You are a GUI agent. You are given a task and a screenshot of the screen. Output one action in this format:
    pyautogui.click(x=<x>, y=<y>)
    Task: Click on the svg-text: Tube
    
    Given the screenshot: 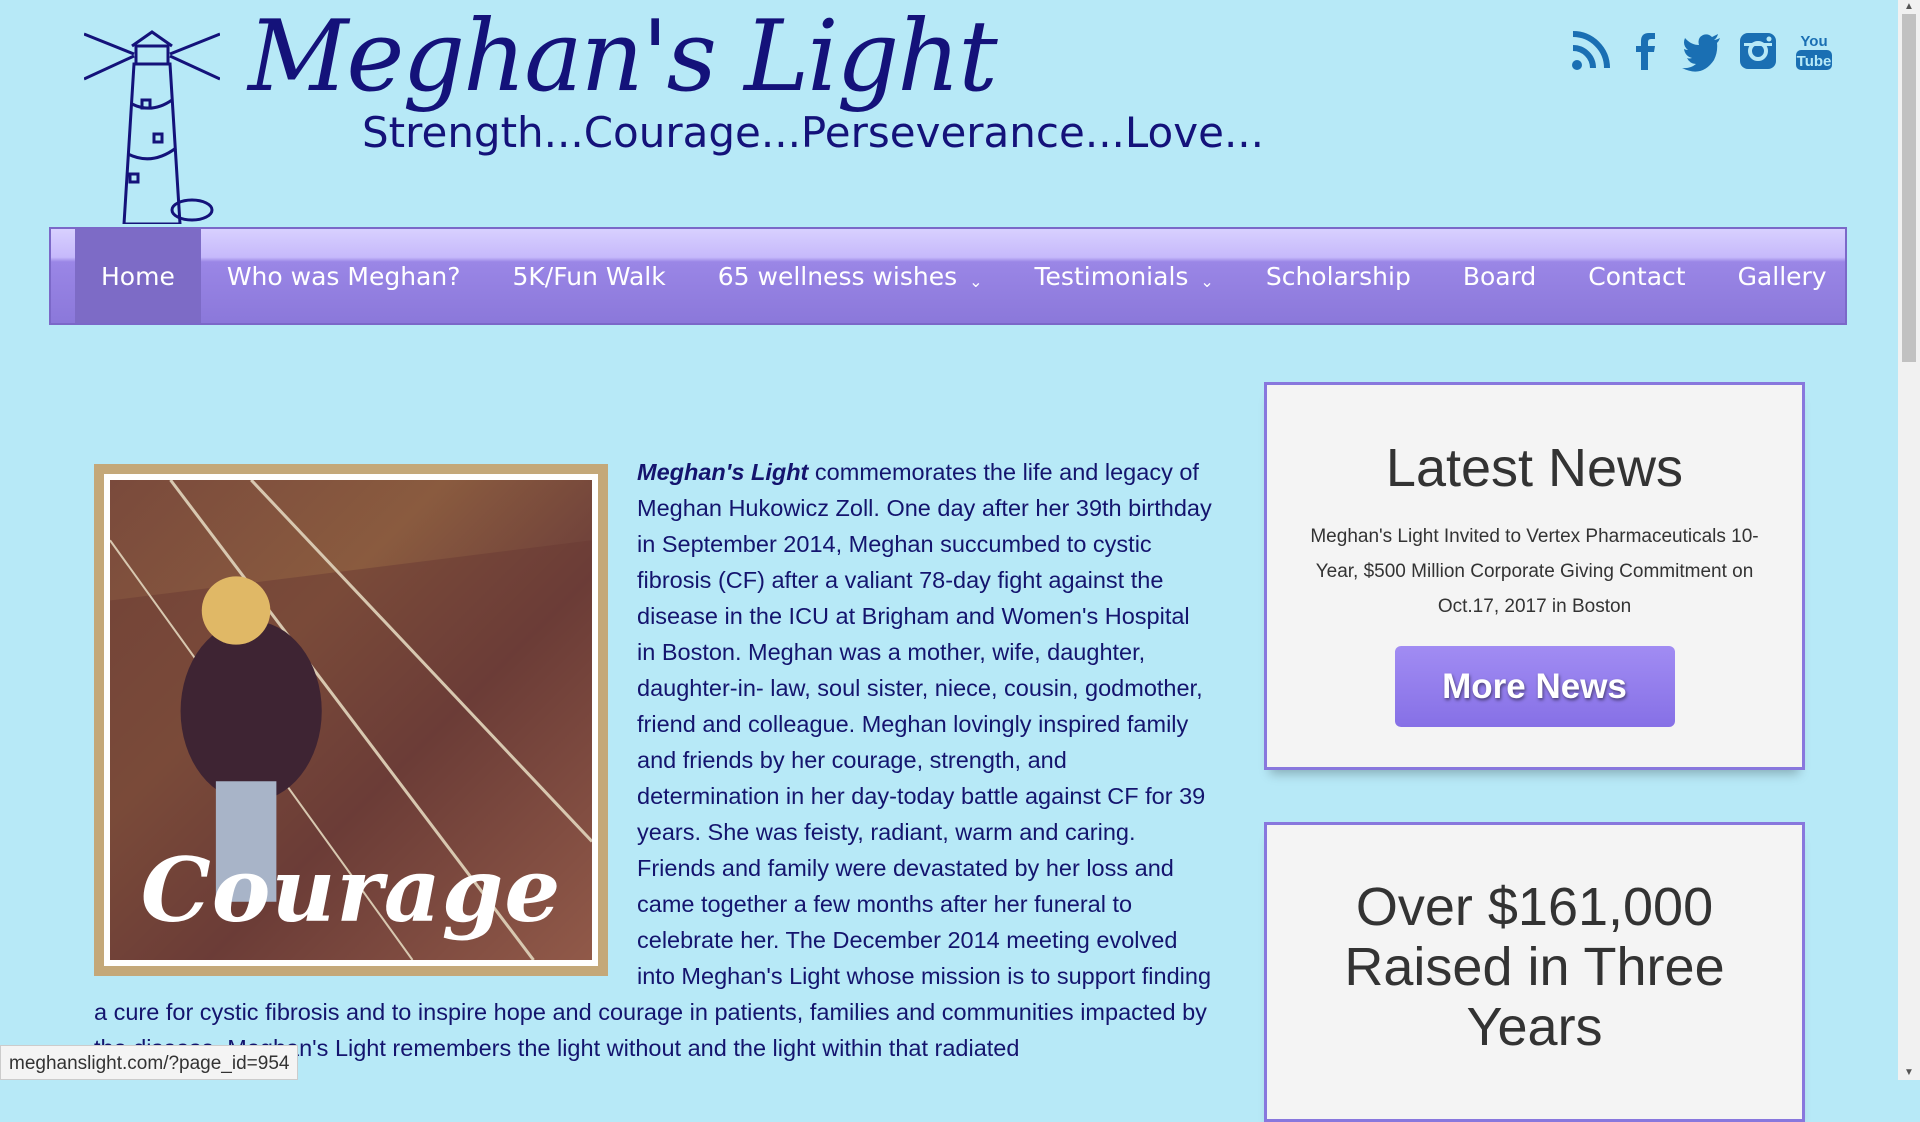 What is the action you would take?
    pyautogui.click(x=1814, y=61)
    